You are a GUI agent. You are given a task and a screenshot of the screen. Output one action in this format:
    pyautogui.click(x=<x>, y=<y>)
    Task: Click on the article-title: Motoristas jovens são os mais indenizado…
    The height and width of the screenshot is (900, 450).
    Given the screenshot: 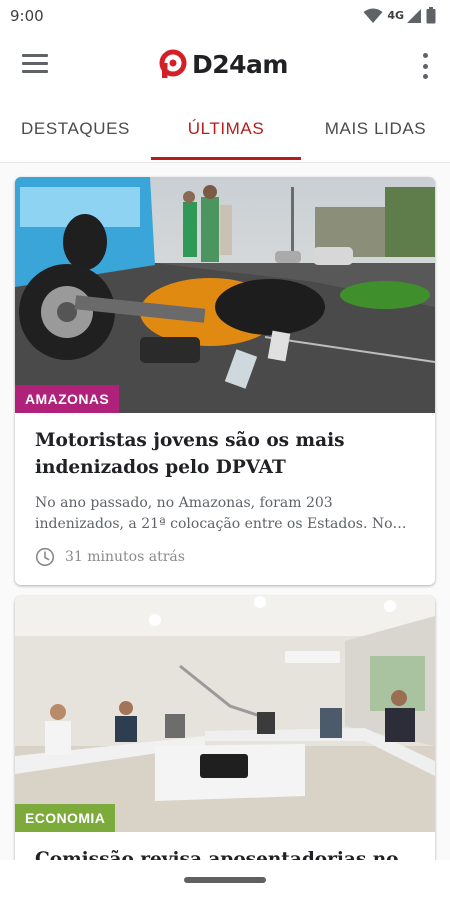 What is the action you would take?
    pyautogui.click(x=225, y=454)
    